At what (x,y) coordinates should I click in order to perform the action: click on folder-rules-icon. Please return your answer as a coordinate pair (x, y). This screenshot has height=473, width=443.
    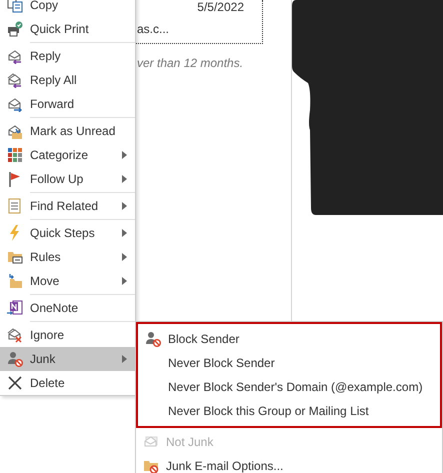
    Looking at the image, I should click on (15, 257).